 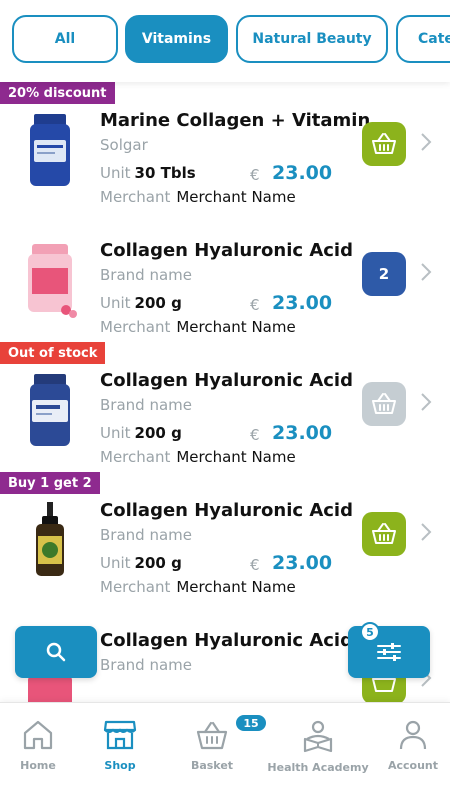 What do you see at coordinates (120, 751) in the screenshot?
I see `nav-shop: Shop` at bounding box center [120, 751].